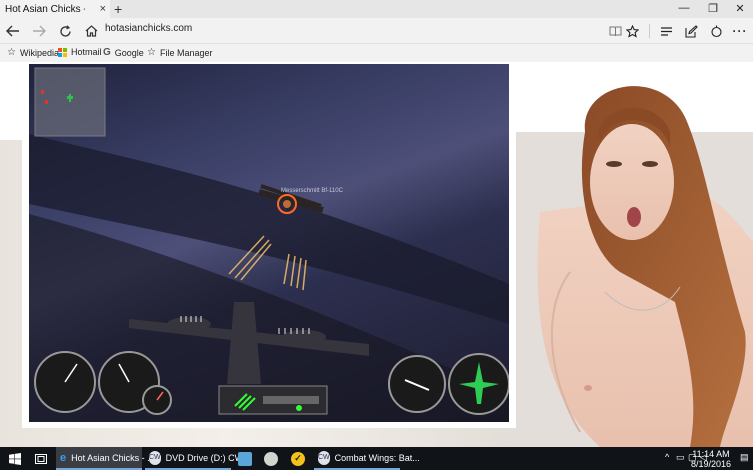 The height and width of the screenshot is (470, 753). Describe the element at coordinates (740, 31) in the screenshot. I see `more-icon: ···` at that location.